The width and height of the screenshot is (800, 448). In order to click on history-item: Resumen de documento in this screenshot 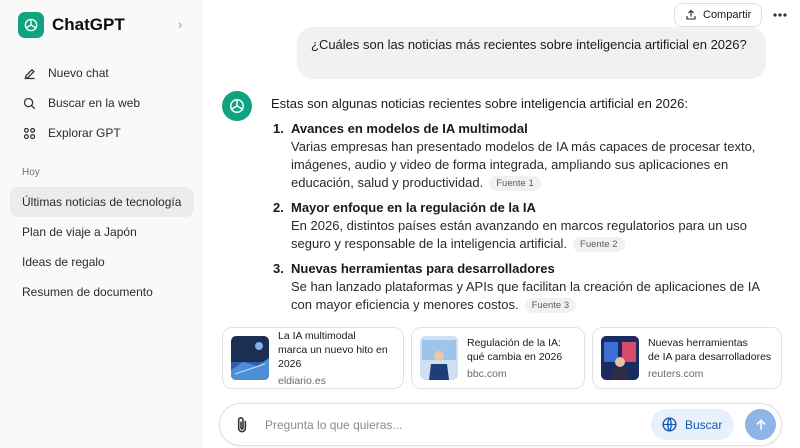, I will do `click(102, 292)`.